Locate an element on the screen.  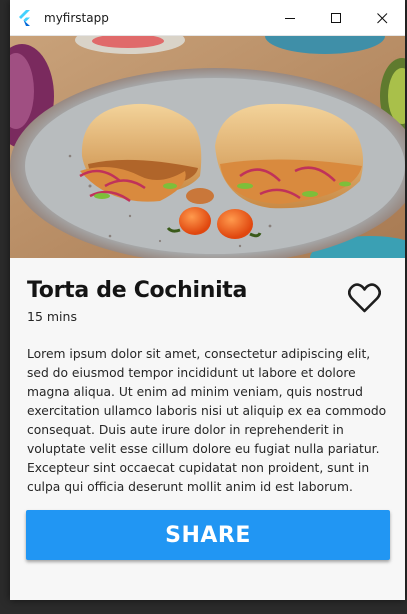
window-controls is located at coordinates (336, 18).